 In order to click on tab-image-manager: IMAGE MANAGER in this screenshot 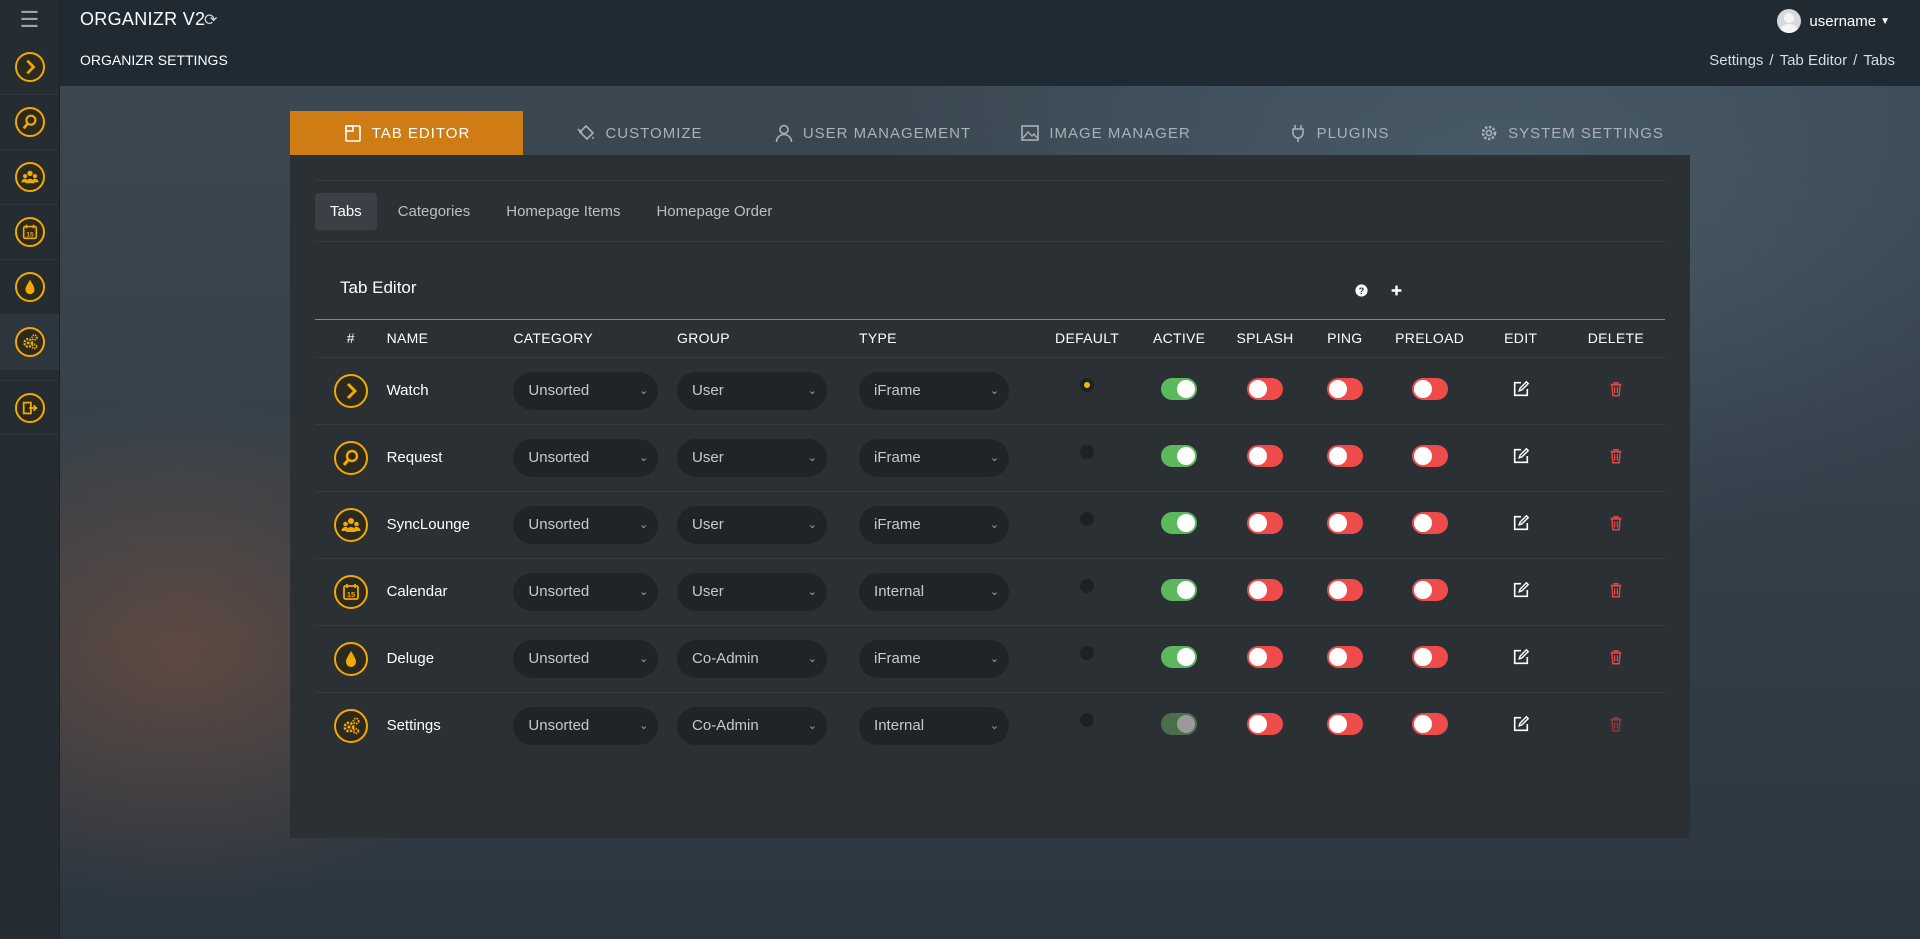, I will do `click(1105, 133)`.